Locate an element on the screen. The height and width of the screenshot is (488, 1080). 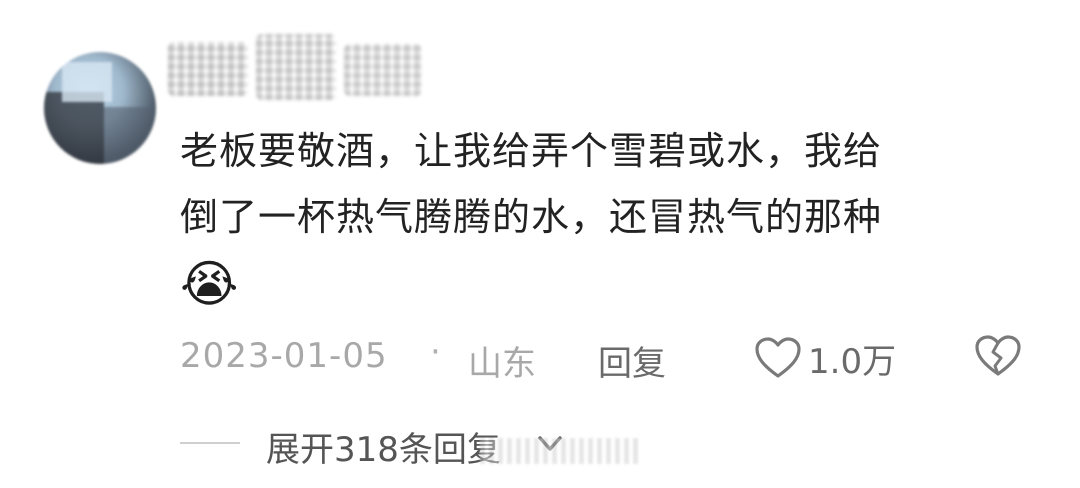
like-count: 1.0万 is located at coordinates (852, 361).